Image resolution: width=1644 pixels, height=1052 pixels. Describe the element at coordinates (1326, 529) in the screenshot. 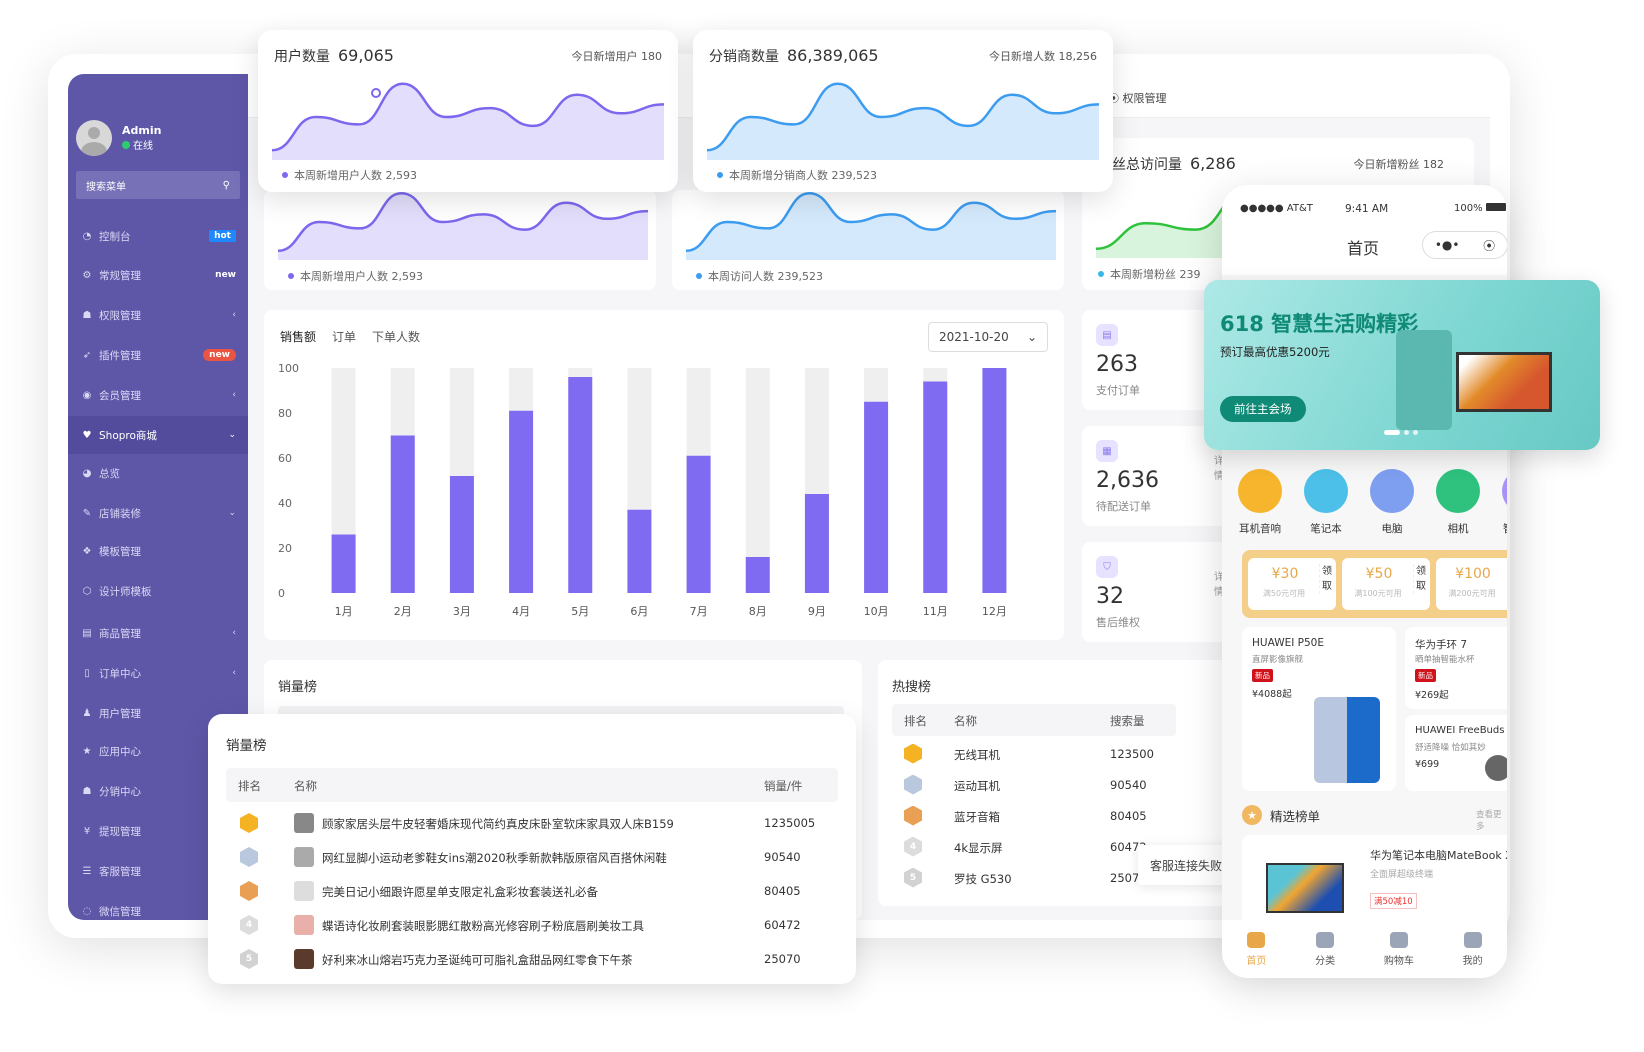

I see `category-label: 笔记本` at that location.